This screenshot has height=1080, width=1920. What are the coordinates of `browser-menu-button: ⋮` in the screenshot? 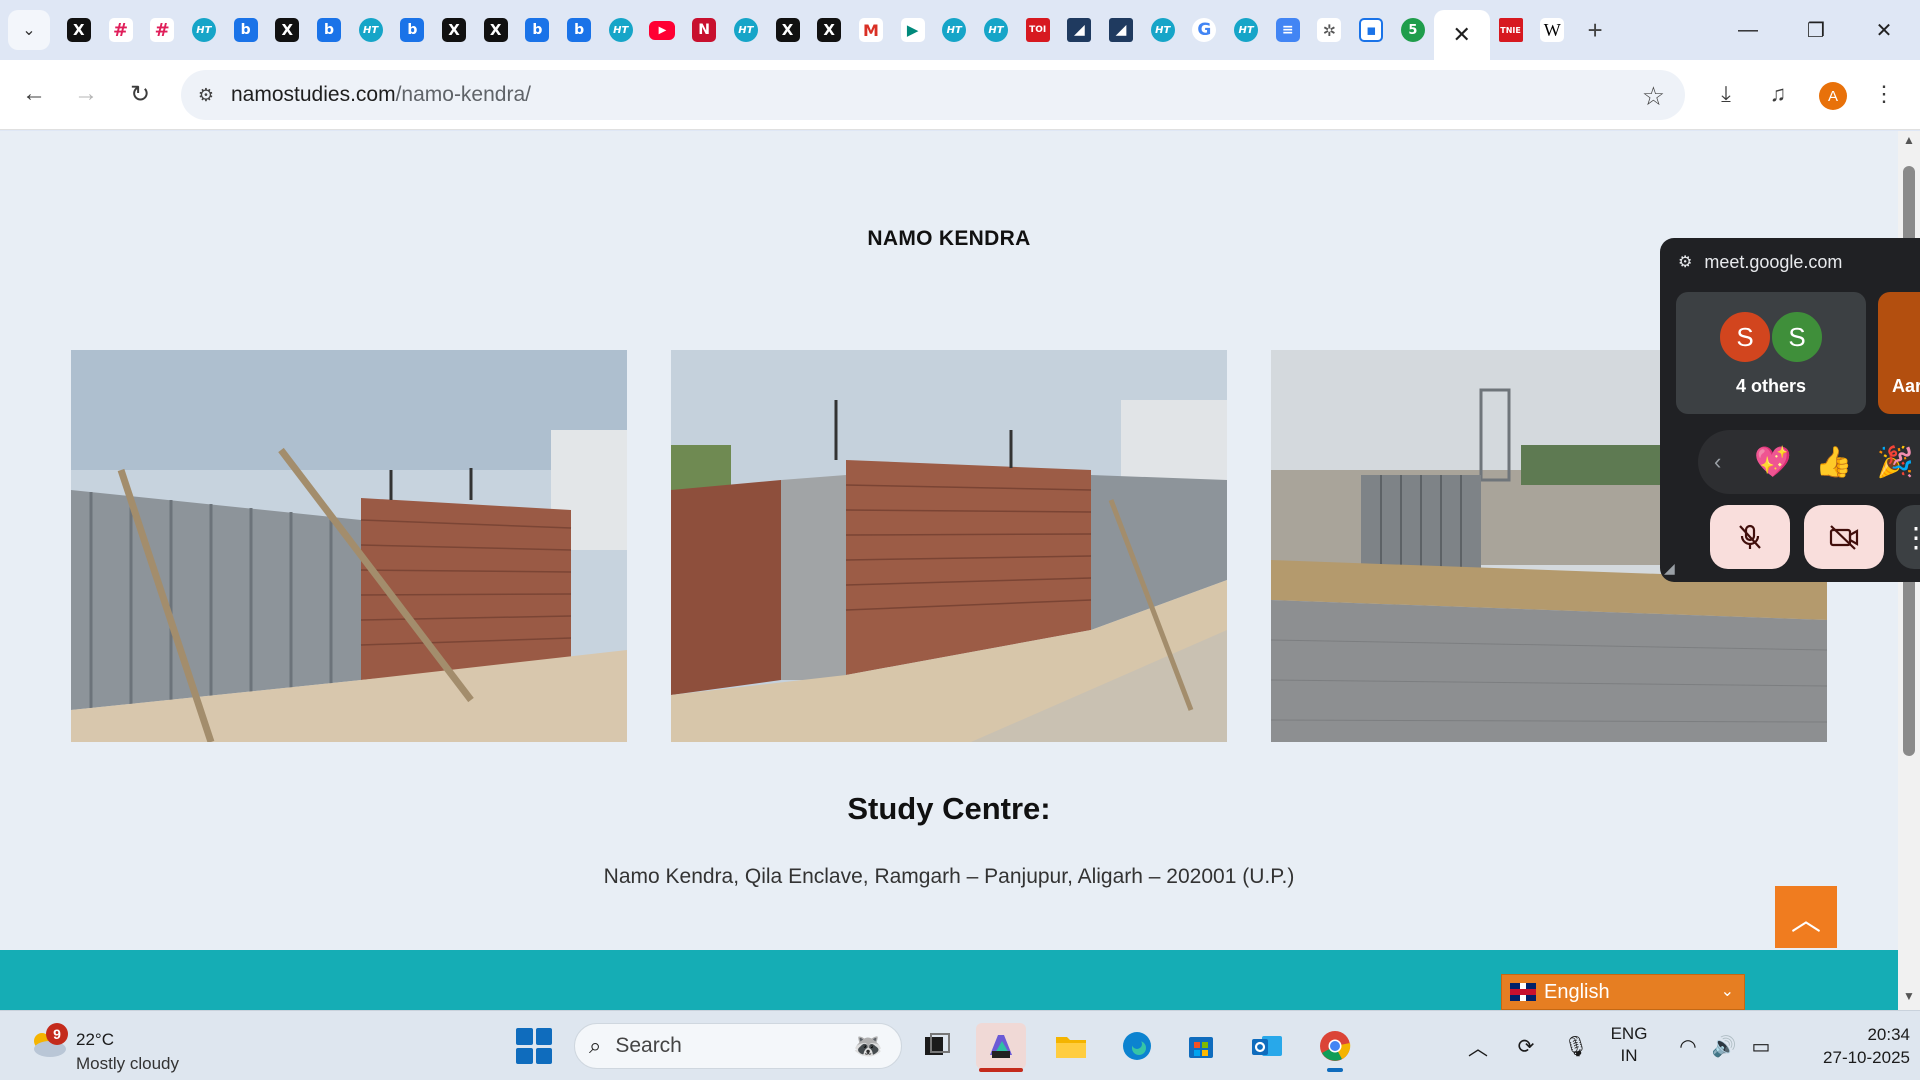 It's located at (1884, 94).